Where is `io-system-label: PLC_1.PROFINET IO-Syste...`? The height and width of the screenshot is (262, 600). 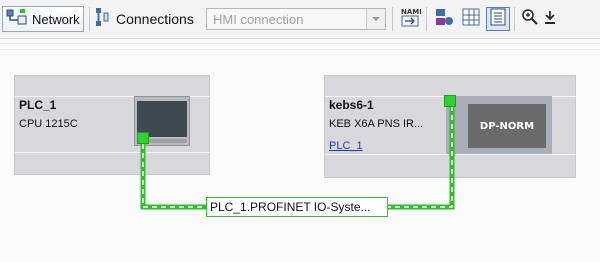
io-system-label: PLC_1.PROFINET IO-Syste... is located at coordinates (297, 207).